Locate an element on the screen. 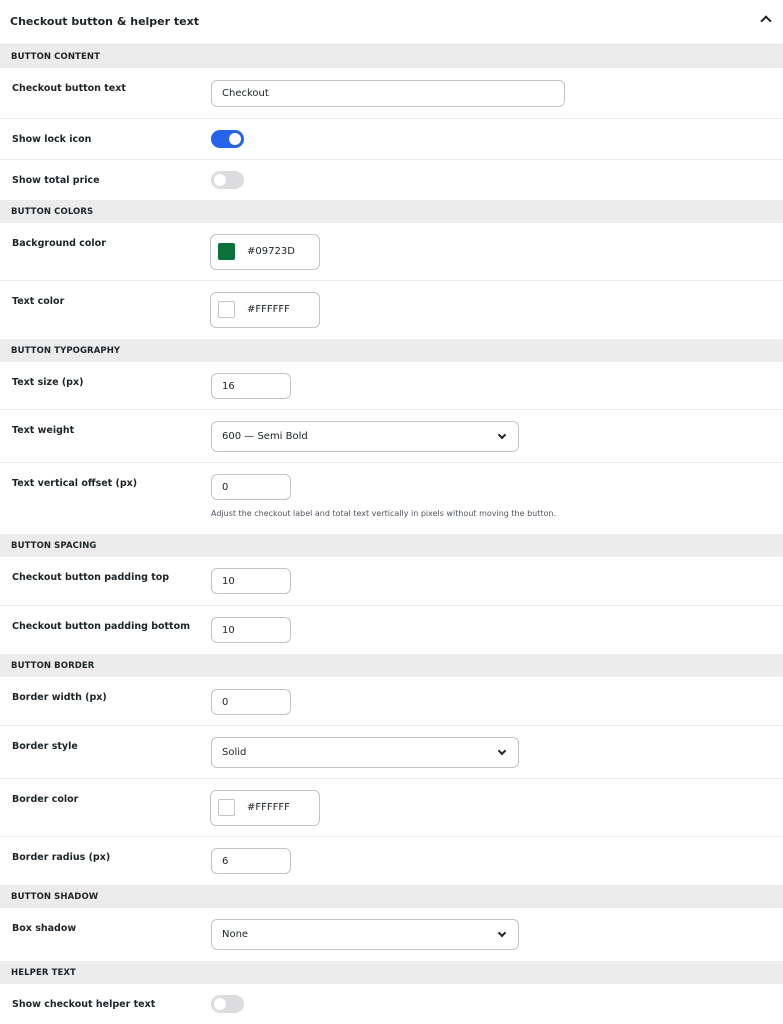  setting-label: Show checkout helper text is located at coordinates (84, 1004).